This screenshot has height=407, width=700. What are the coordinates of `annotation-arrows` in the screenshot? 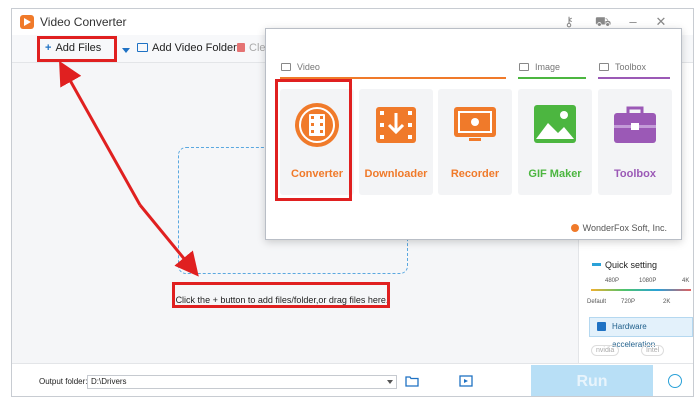 It's located at (129, 168).